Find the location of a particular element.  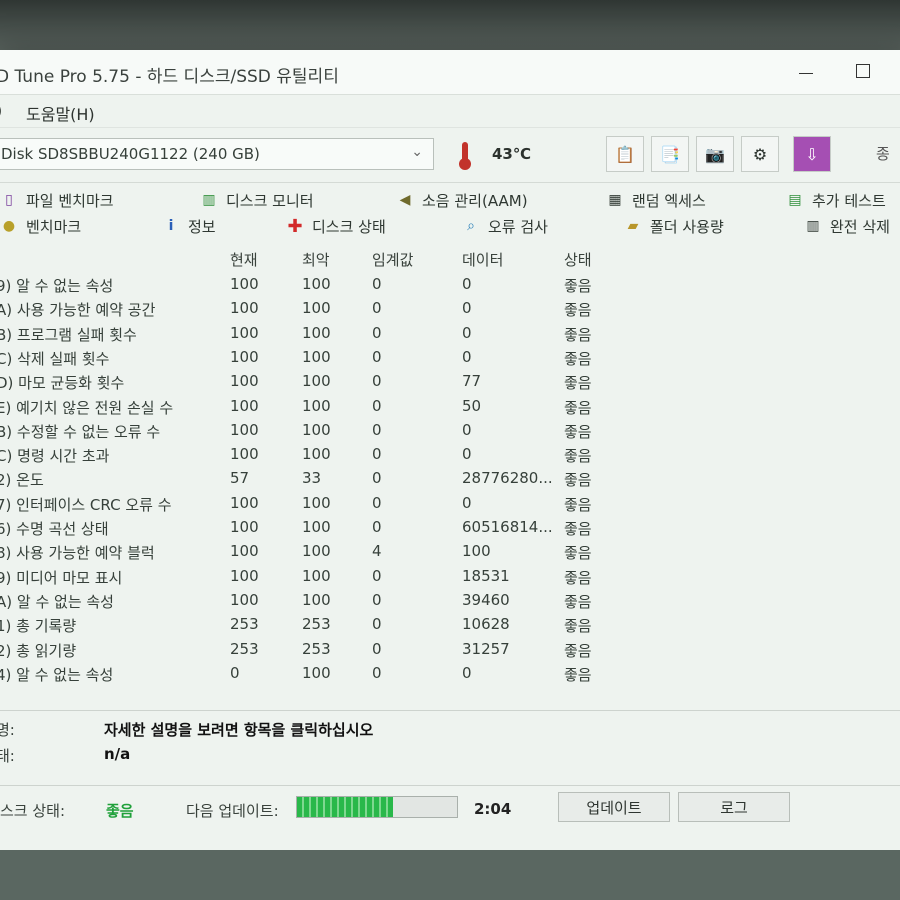

description-label: 명: is located at coordinates (7, 730).